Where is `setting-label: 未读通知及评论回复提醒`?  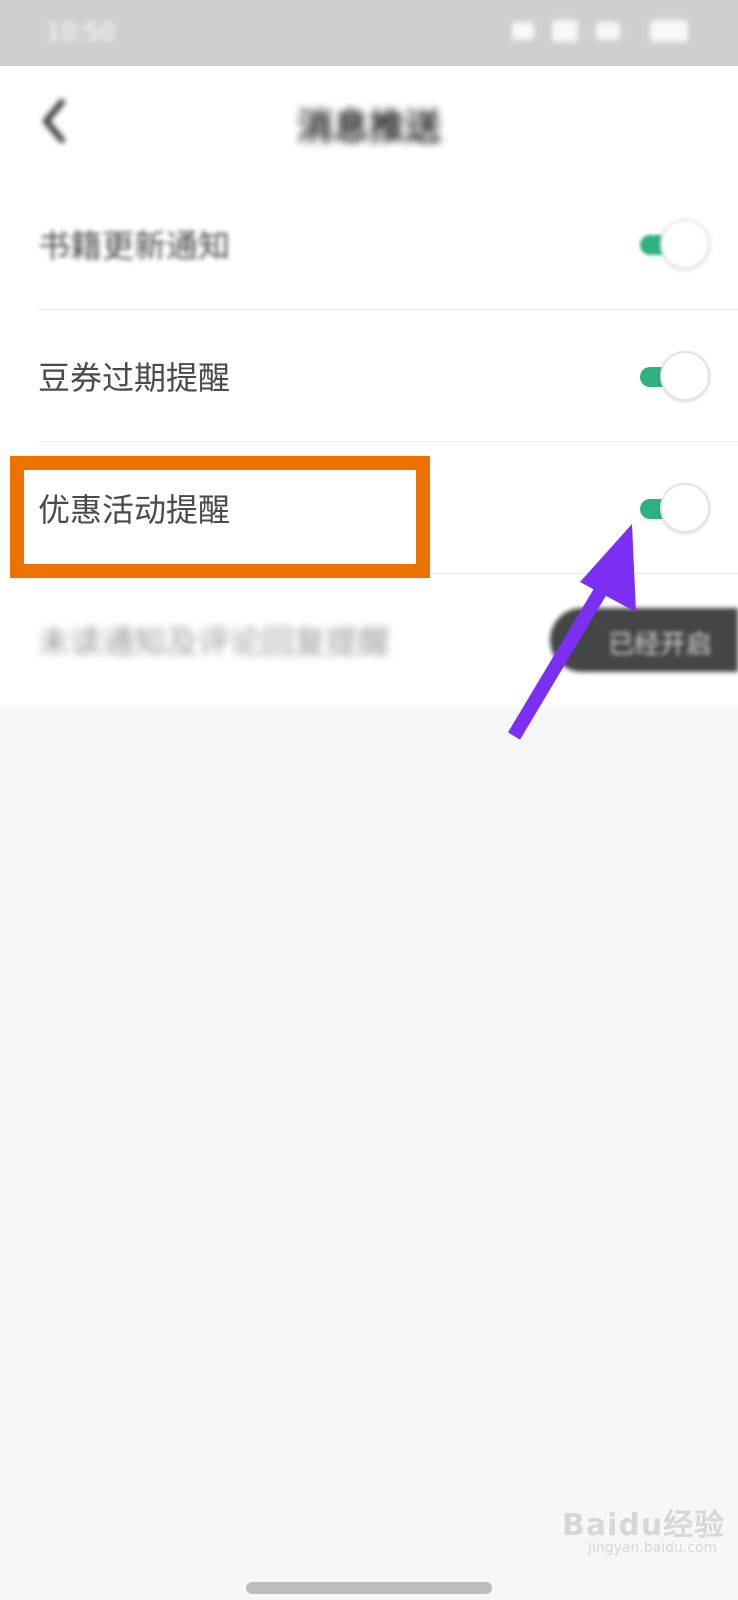
setting-label: 未读通知及评论回复提醒 is located at coordinates (214, 642).